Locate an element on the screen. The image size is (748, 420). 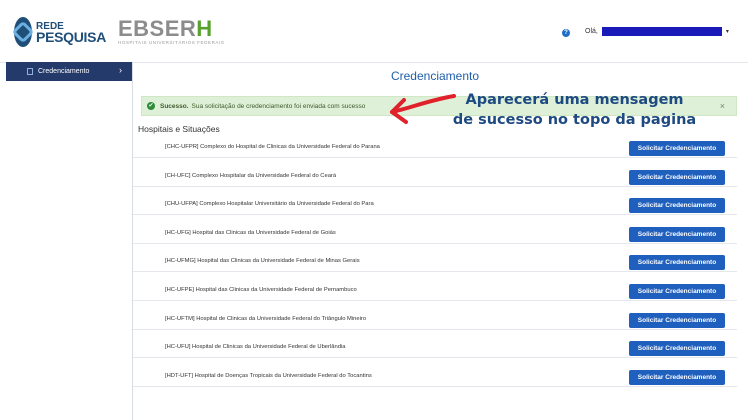
red-arrow-annotation is located at coordinates (423, 109).